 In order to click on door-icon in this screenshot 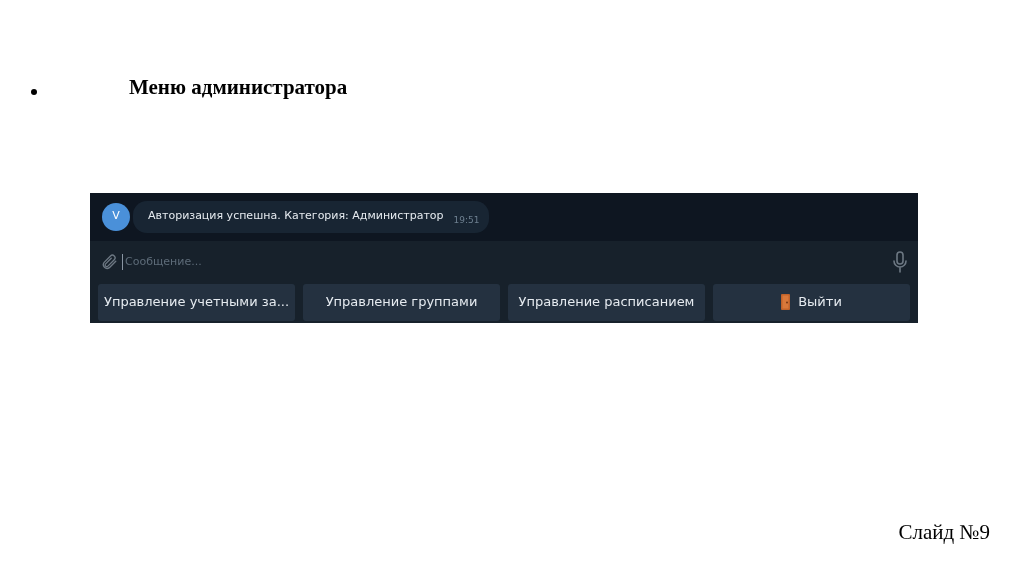, I will do `click(786, 302)`.